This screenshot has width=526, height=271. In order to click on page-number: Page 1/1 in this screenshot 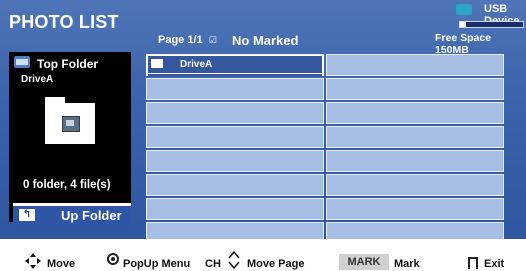, I will do `click(180, 40)`.